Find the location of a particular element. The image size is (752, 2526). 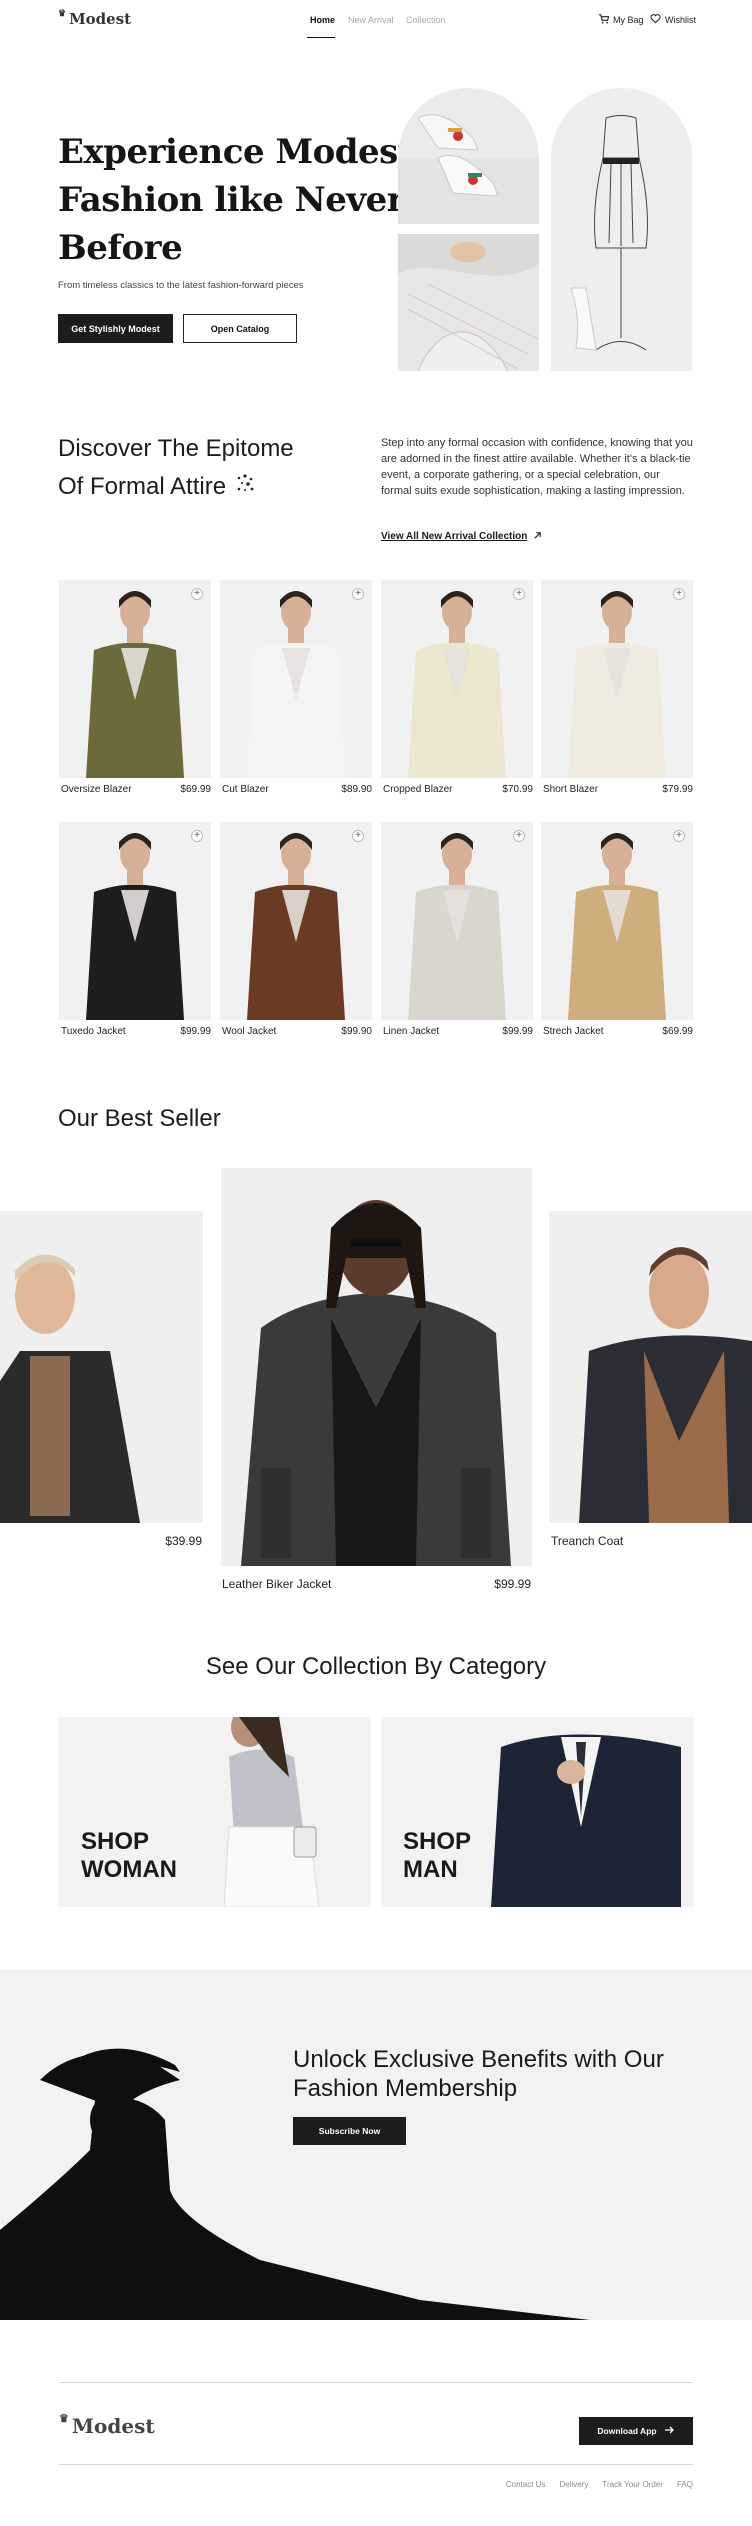

product-card: + Wool Jacket $99.90 is located at coordinates (296, 932).